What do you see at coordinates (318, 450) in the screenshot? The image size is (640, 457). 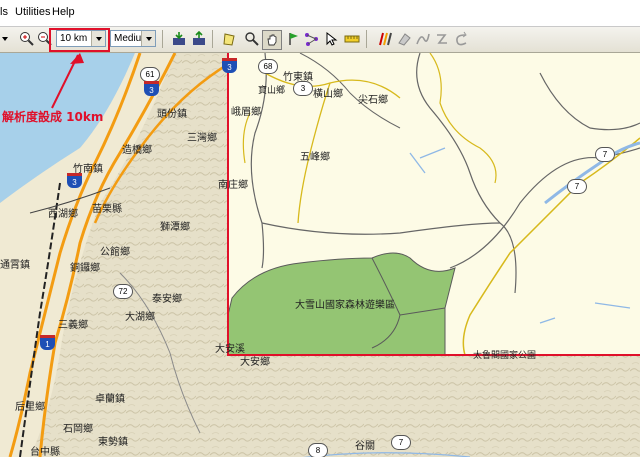 I see `route-shield: 8` at bounding box center [318, 450].